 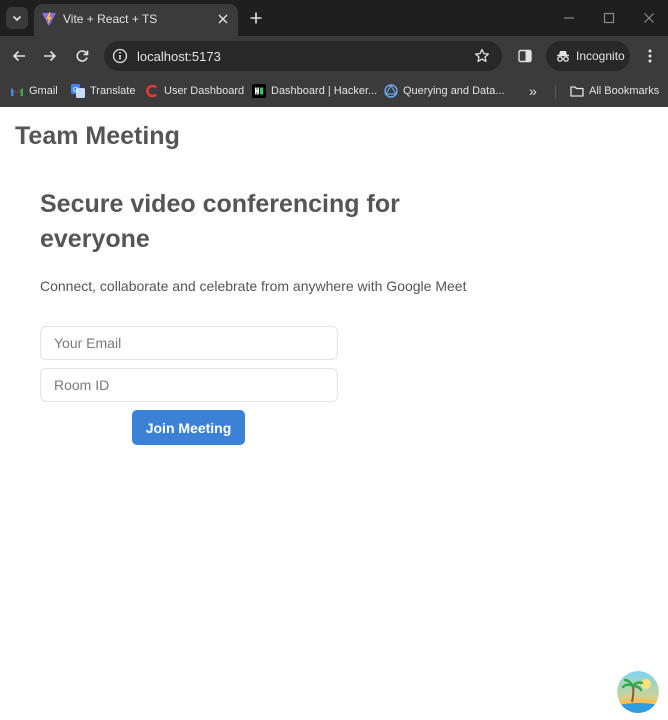 What do you see at coordinates (555, 92) in the screenshot?
I see `bookmarks-divider` at bounding box center [555, 92].